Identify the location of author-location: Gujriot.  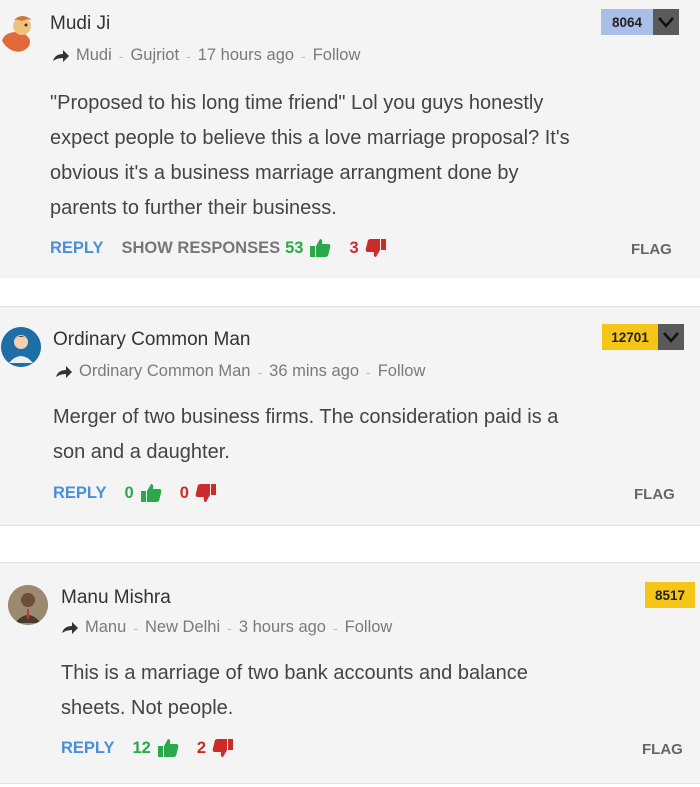
(155, 55).